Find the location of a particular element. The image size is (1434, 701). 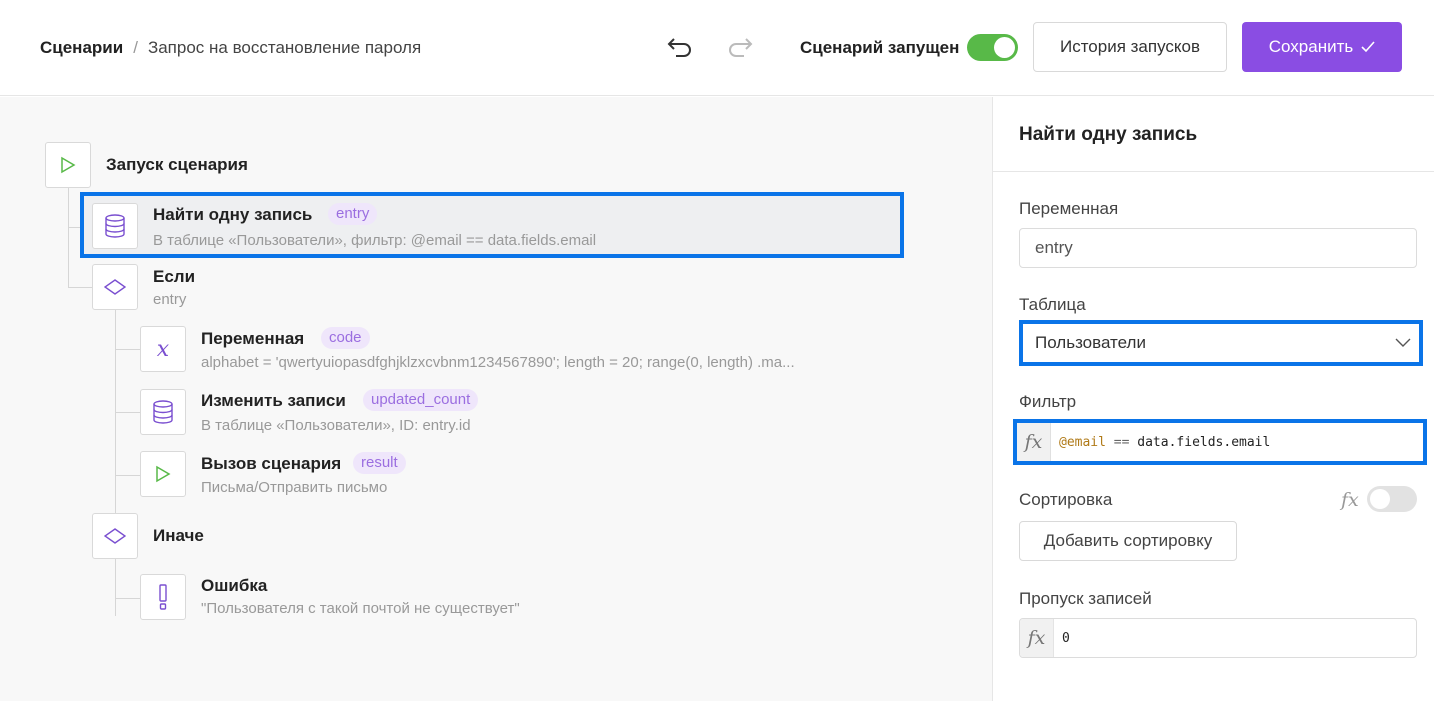

undo-icon is located at coordinates (679, 47).